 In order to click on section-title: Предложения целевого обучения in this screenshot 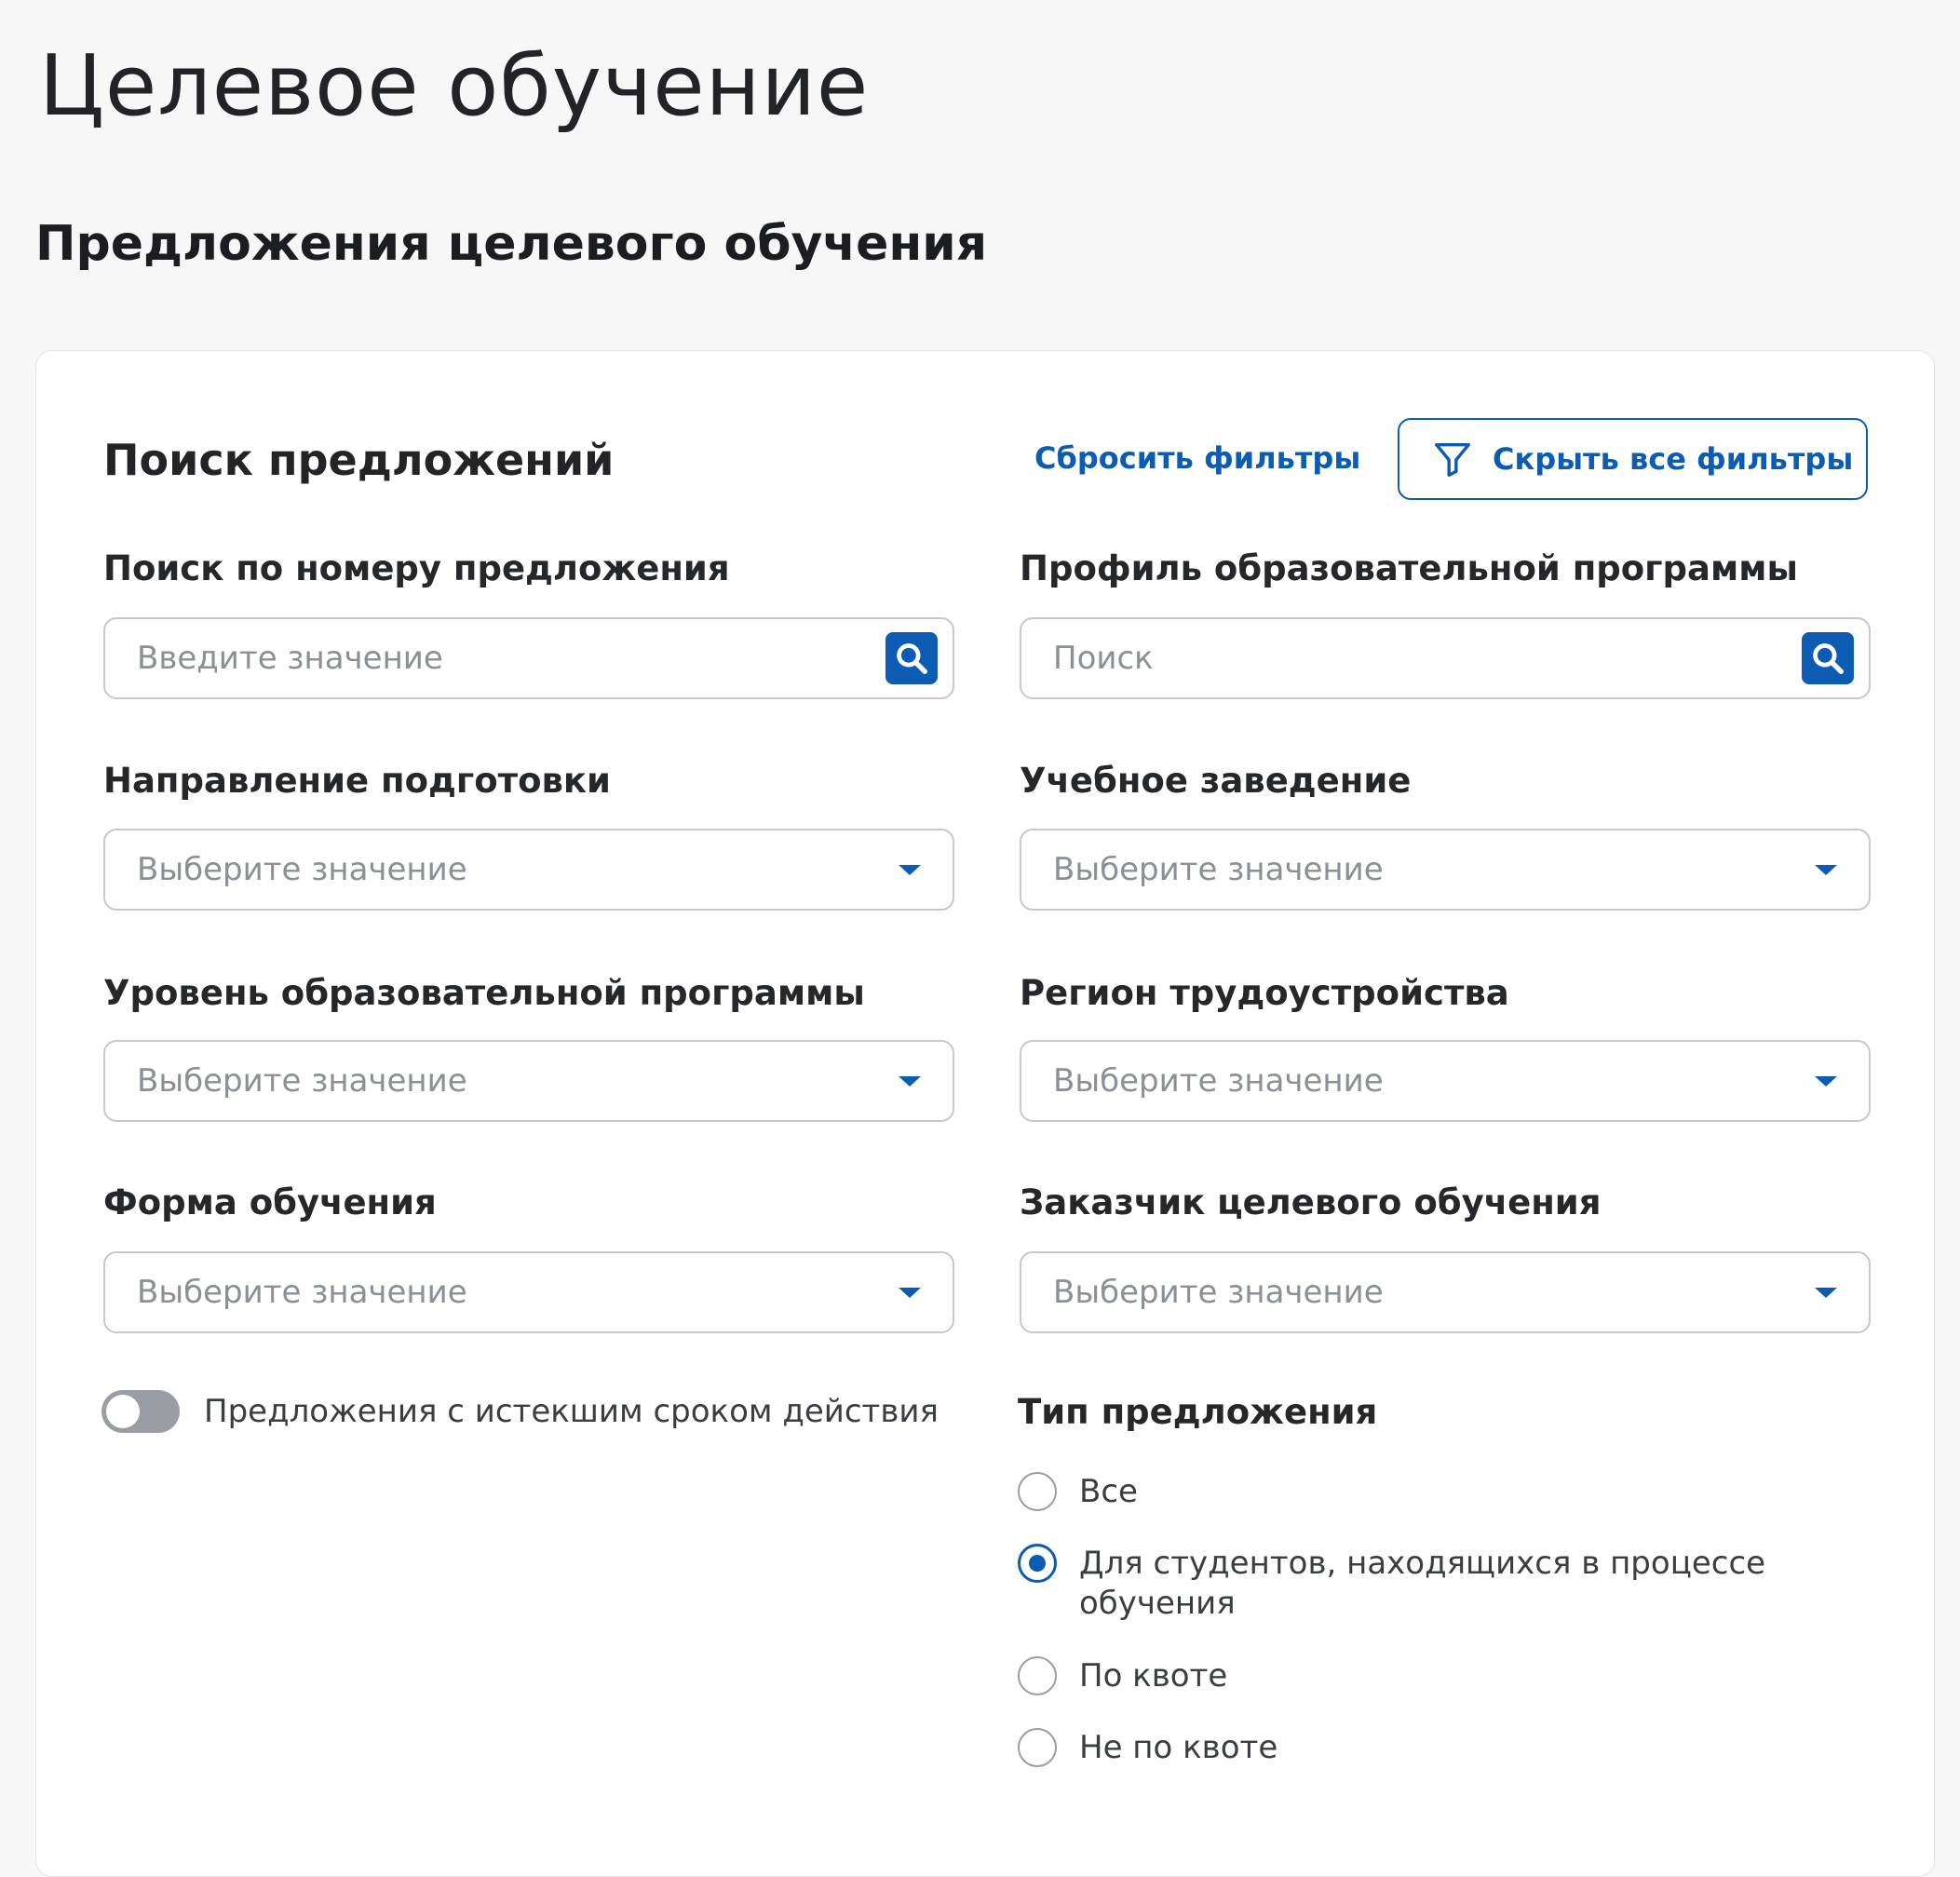, I will do `click(512, 244)`.